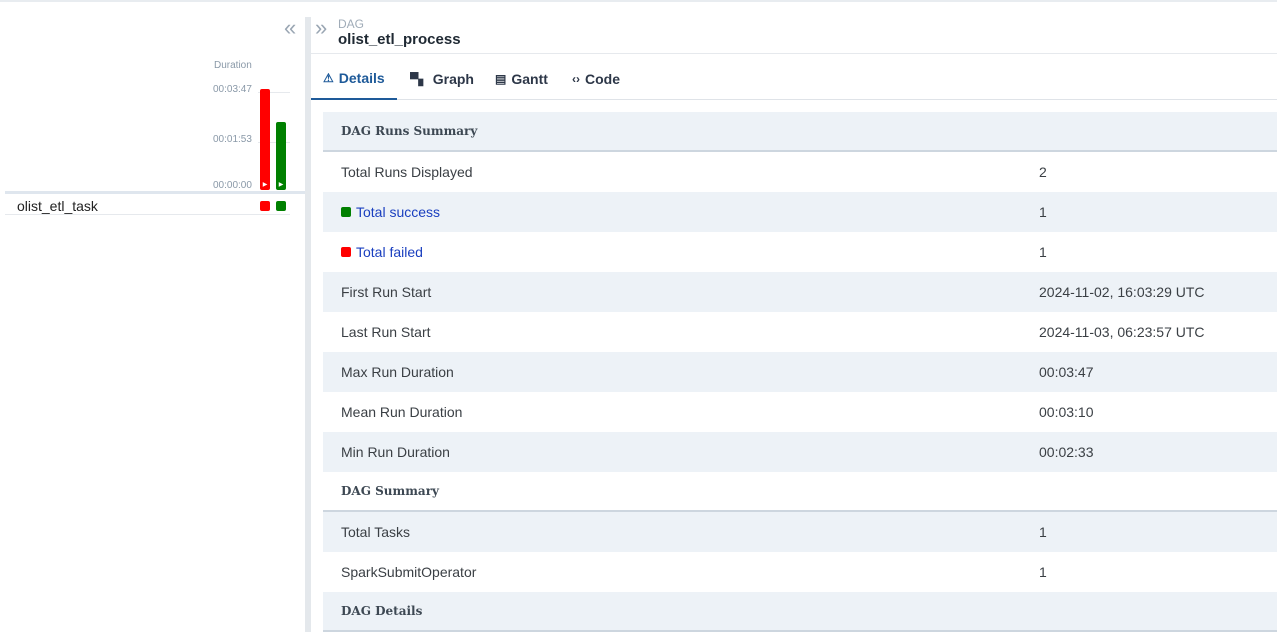 The width and height of the screenshot is (1277, 632). What do you see at coordinates (794, 53) in the screenshot?
I see `header-divider` at bounding box center [794, 53].